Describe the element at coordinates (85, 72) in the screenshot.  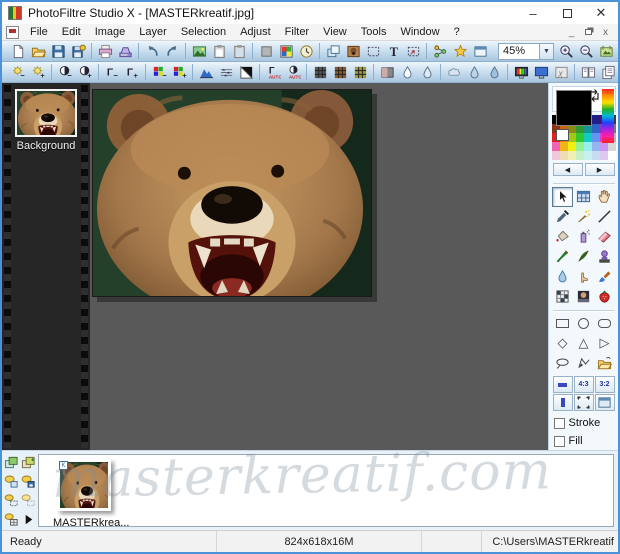
I see `contrast-plus-button: +` at that location.